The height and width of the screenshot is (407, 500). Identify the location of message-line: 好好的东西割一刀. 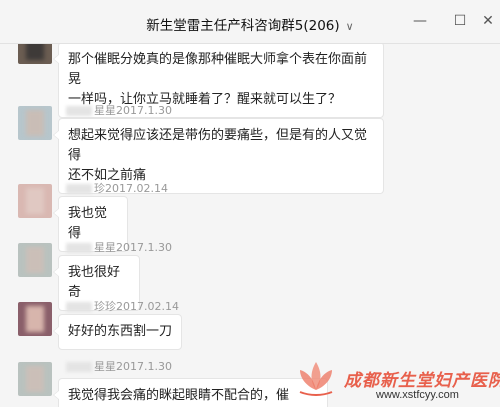
(120, 331).